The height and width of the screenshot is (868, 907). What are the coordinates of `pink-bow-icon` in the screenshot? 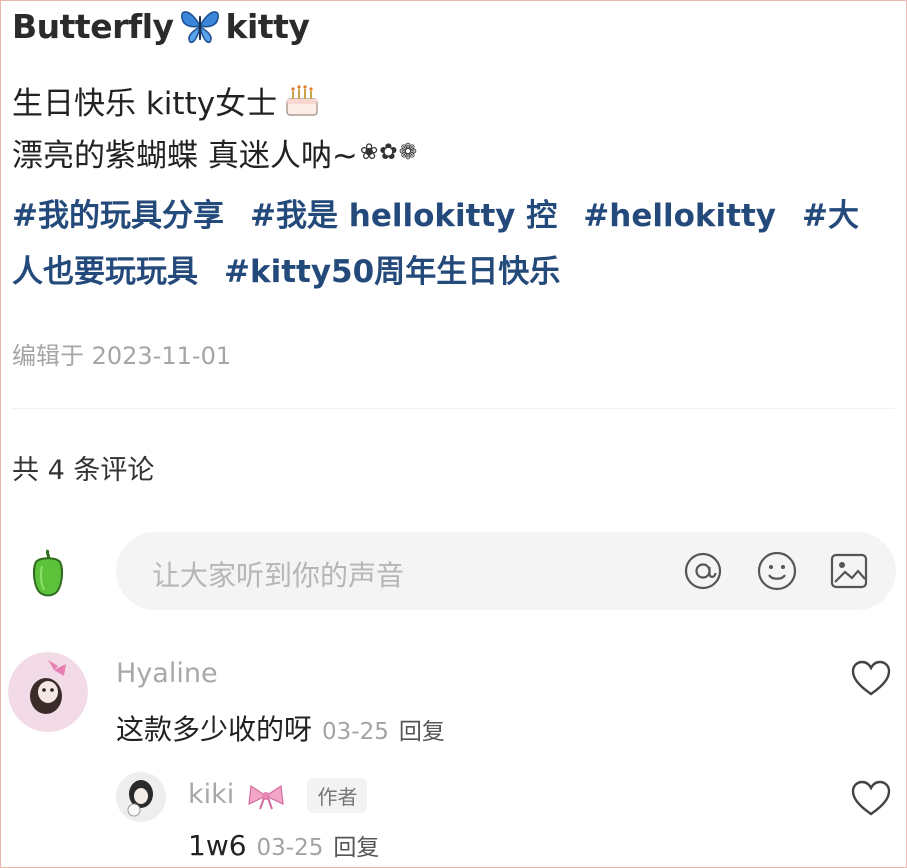 It's located at (266, 796).